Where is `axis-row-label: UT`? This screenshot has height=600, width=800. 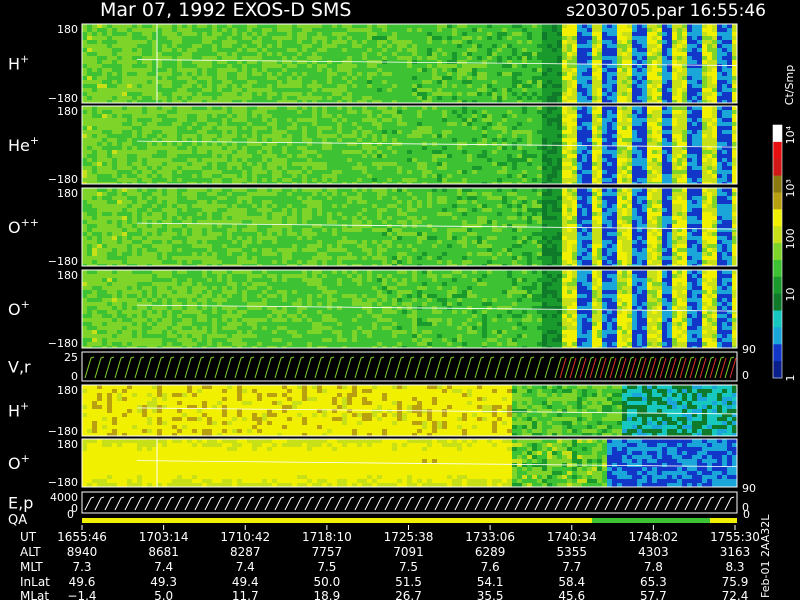 axis-row-label: UT is located at coordinates (28, 537).